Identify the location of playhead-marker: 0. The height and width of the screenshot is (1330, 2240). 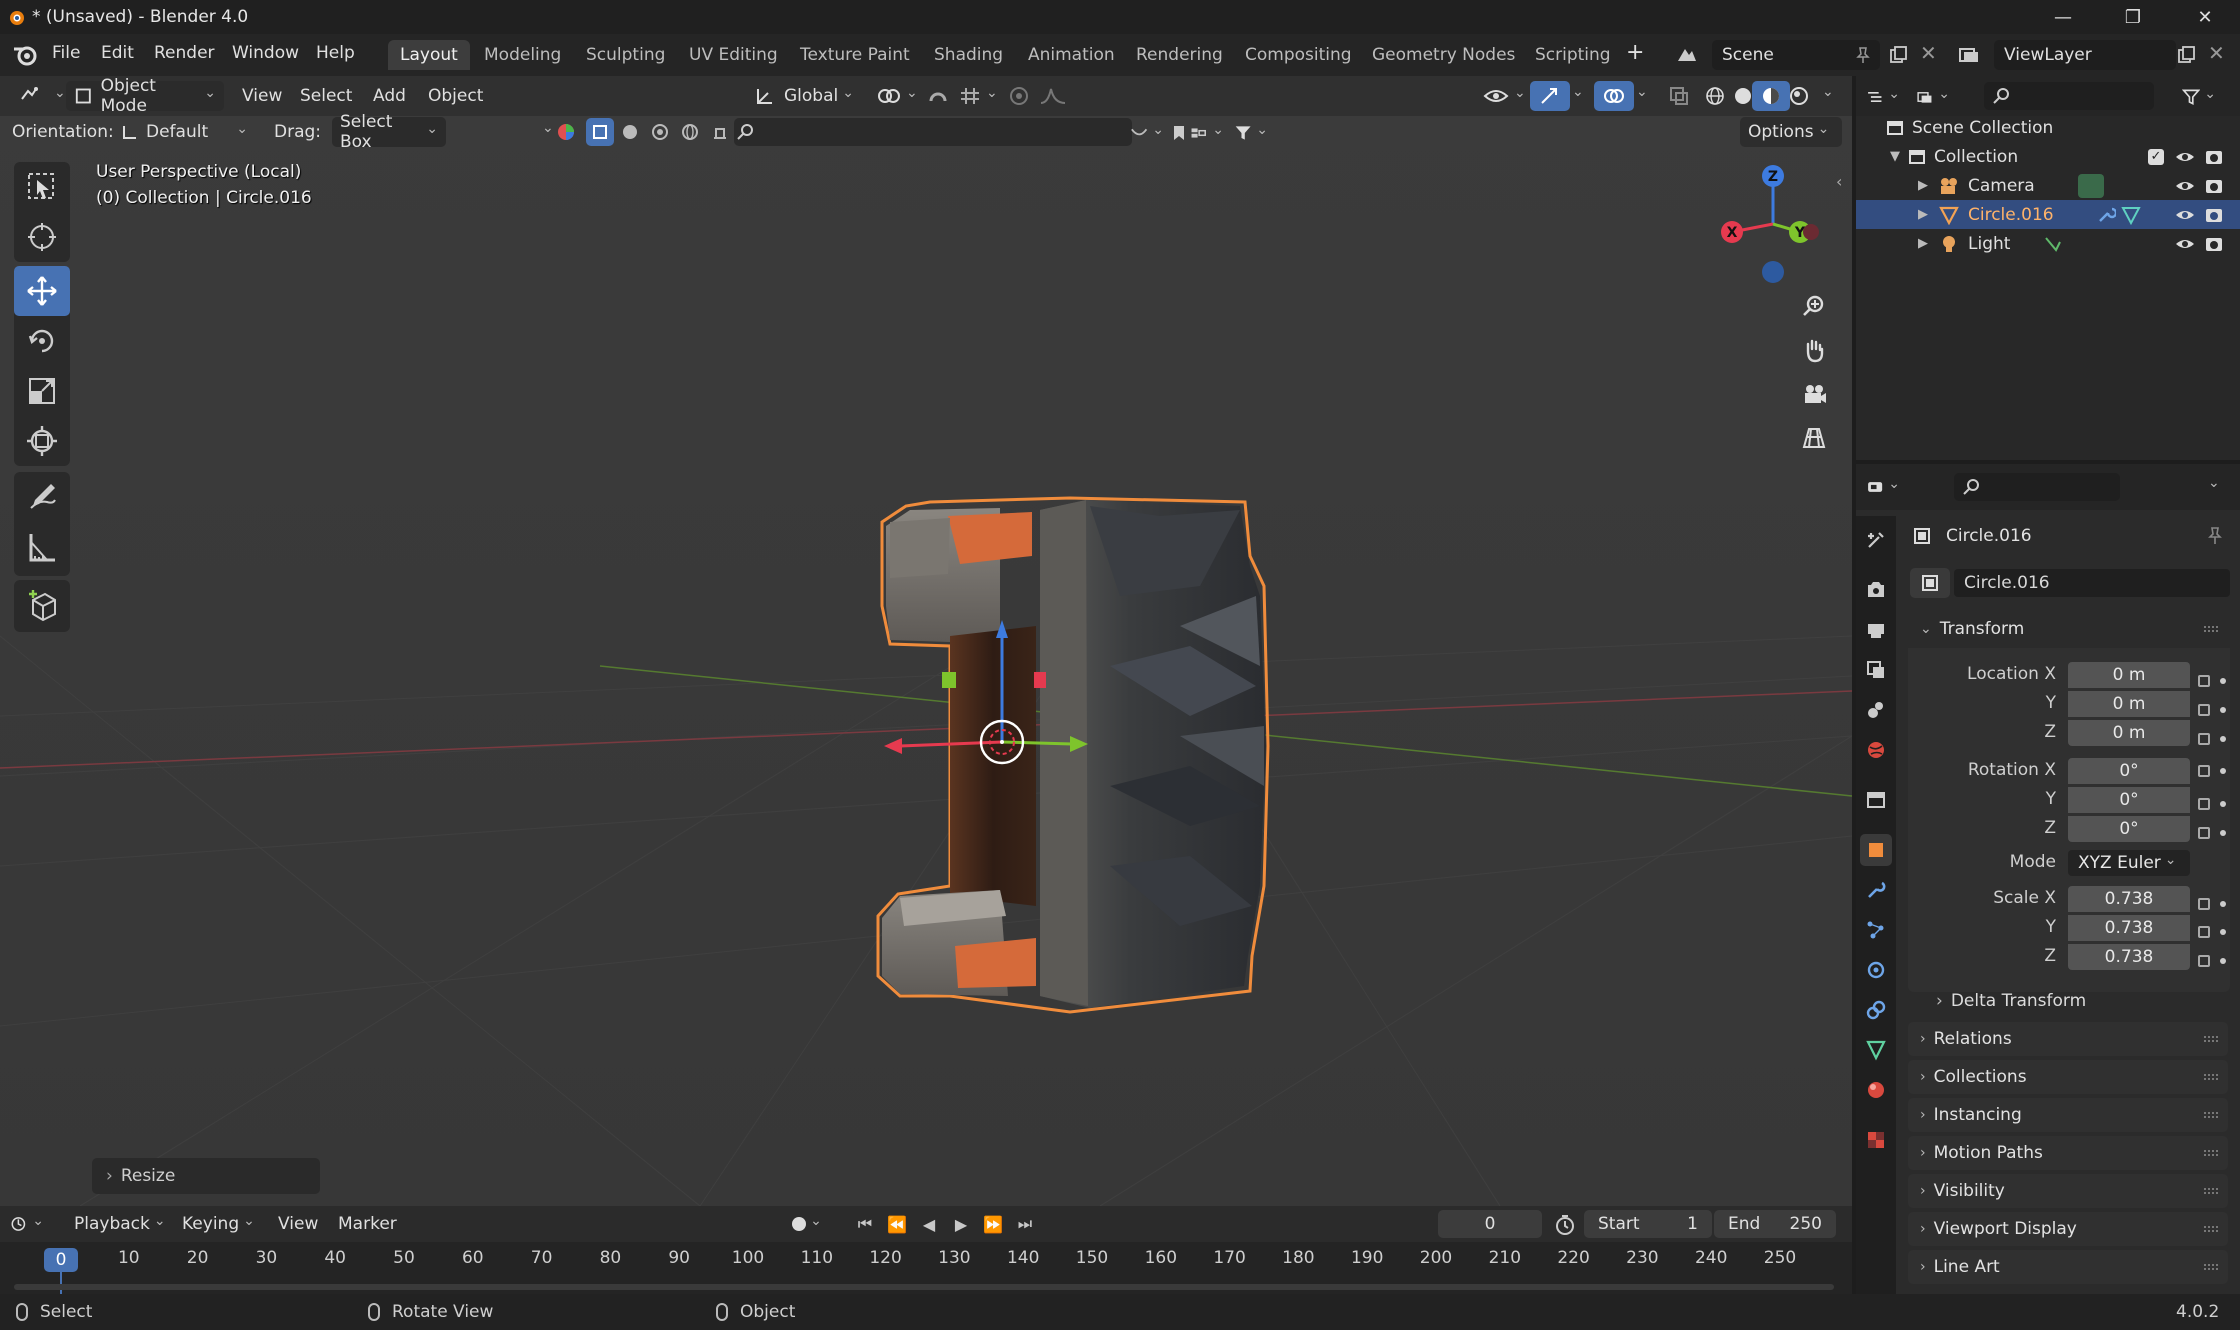
(61, 1260).